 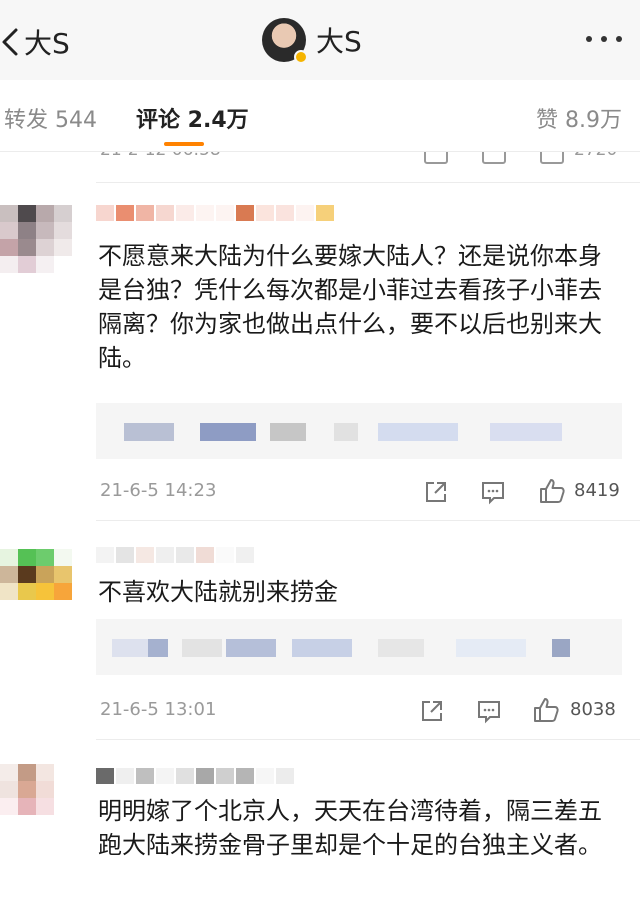 What do you see at coordinates (312, 41) in the screenshot?
I see `profile-title: 大S` at bounding box center [312, 41].